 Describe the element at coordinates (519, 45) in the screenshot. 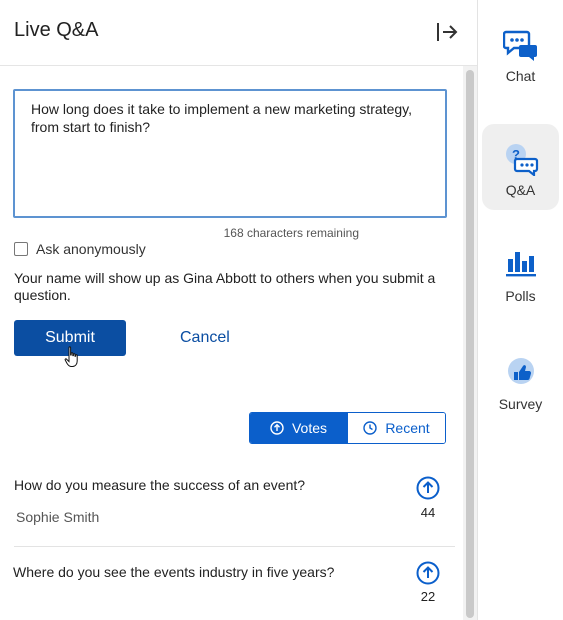

I see `chat-icon` at that location.